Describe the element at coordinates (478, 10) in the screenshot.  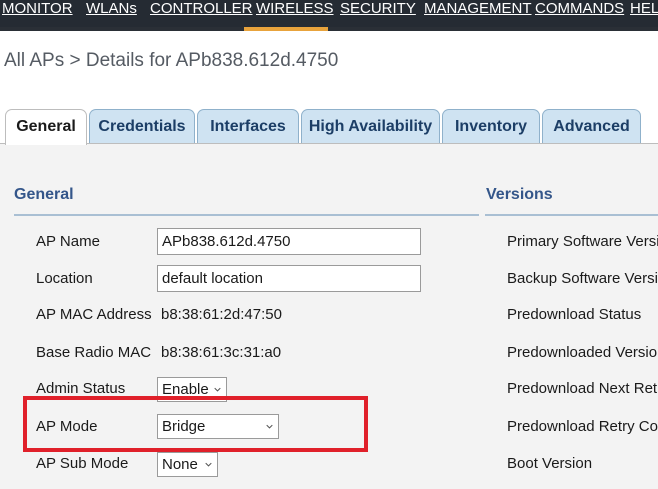
I see `nav-management: MANAGEMENT` at that location.